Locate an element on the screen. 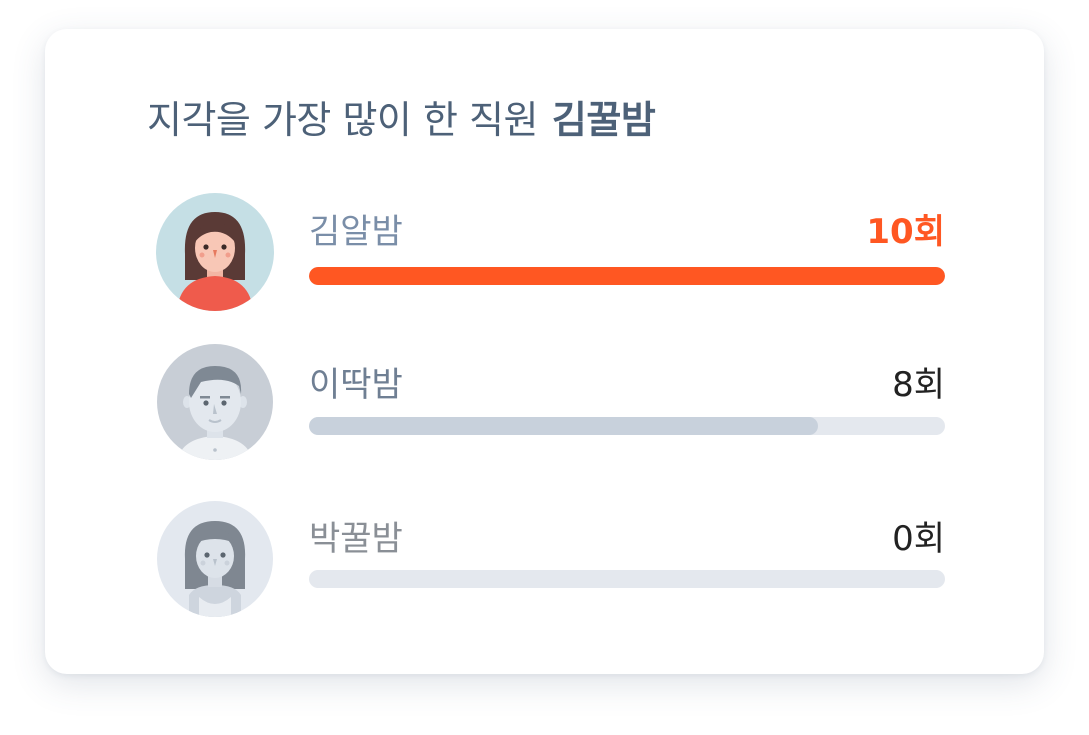 This screenshot has height=735, width=1089. man-avatar-icon is located at coordinates (215, 402).